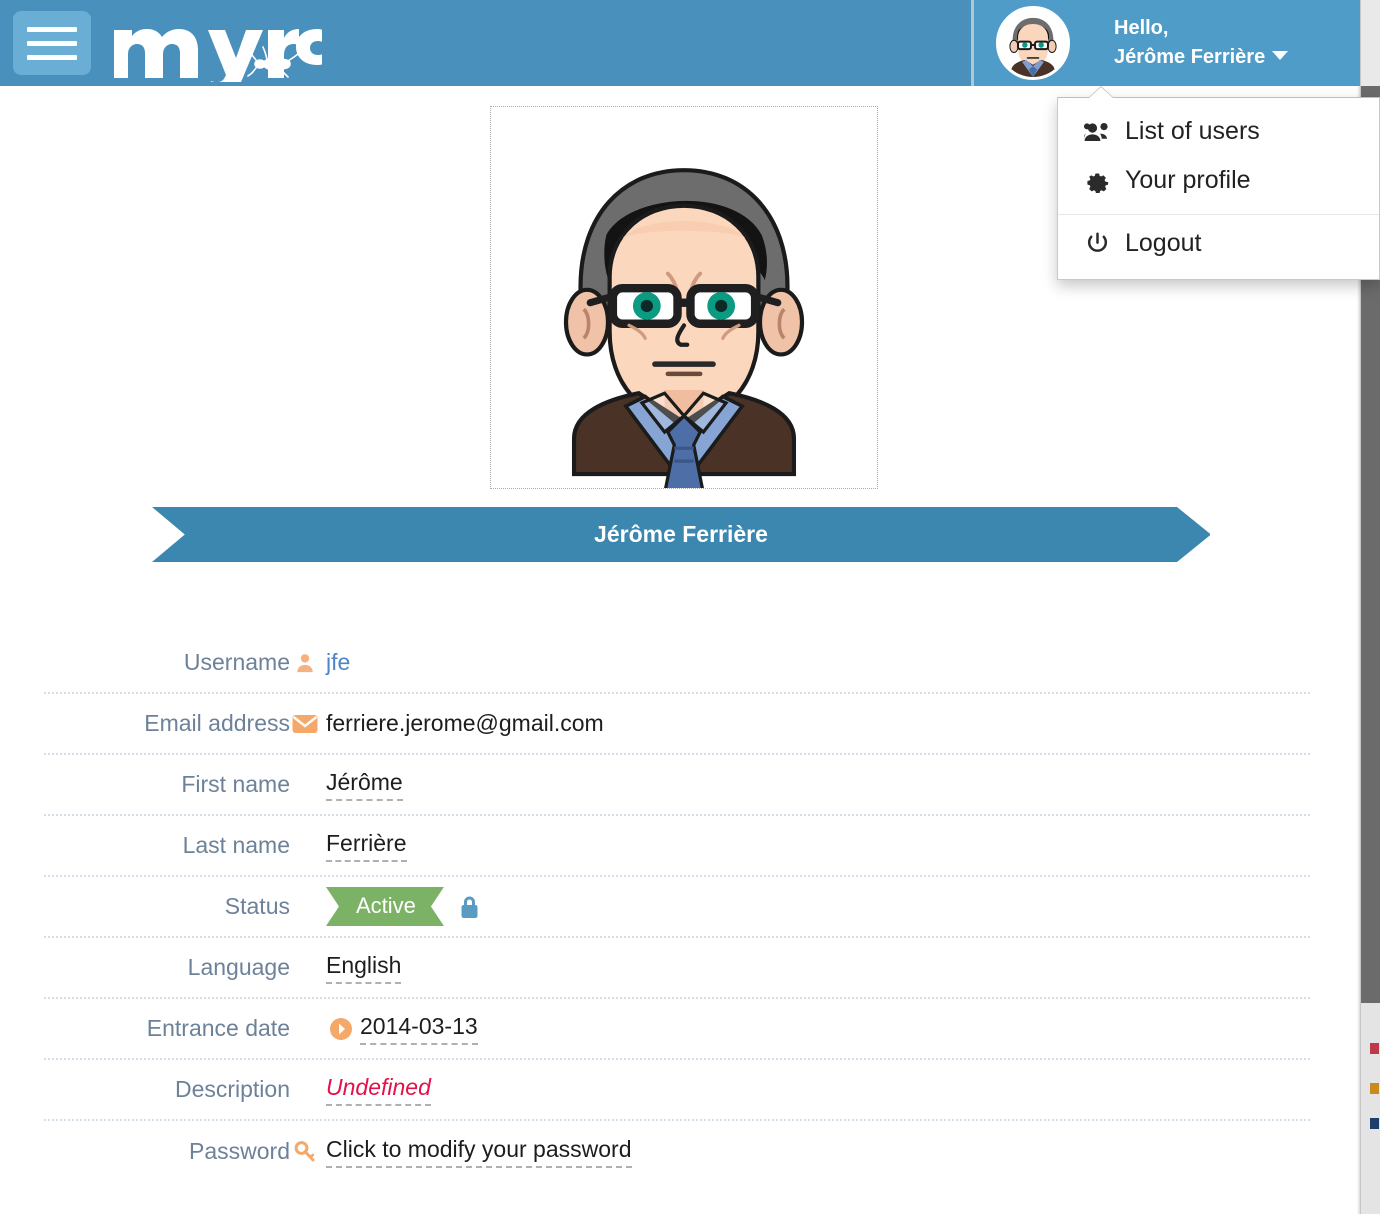 The width and height of the screenshot is (1380, 1214). I want to click on table-row: Entrance date 2014-03-13, so click(677, 1029).